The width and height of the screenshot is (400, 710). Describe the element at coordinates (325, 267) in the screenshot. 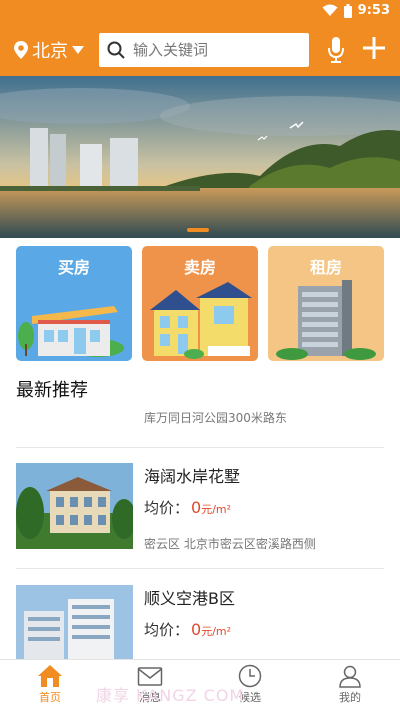

I see `category-rent-label: 租房` at that location.